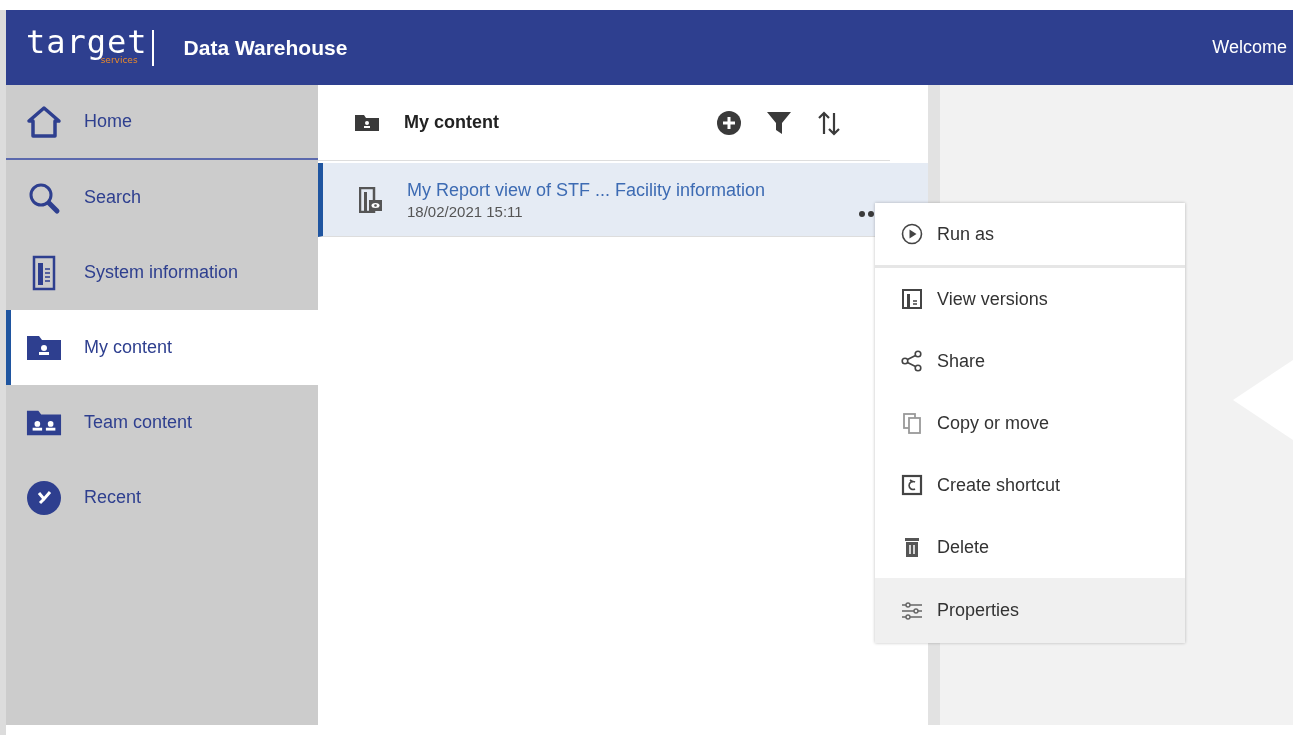 This screenshot has width=1293, height=735. I want to click on menu-item: Copy or move, so click(1030, 423).